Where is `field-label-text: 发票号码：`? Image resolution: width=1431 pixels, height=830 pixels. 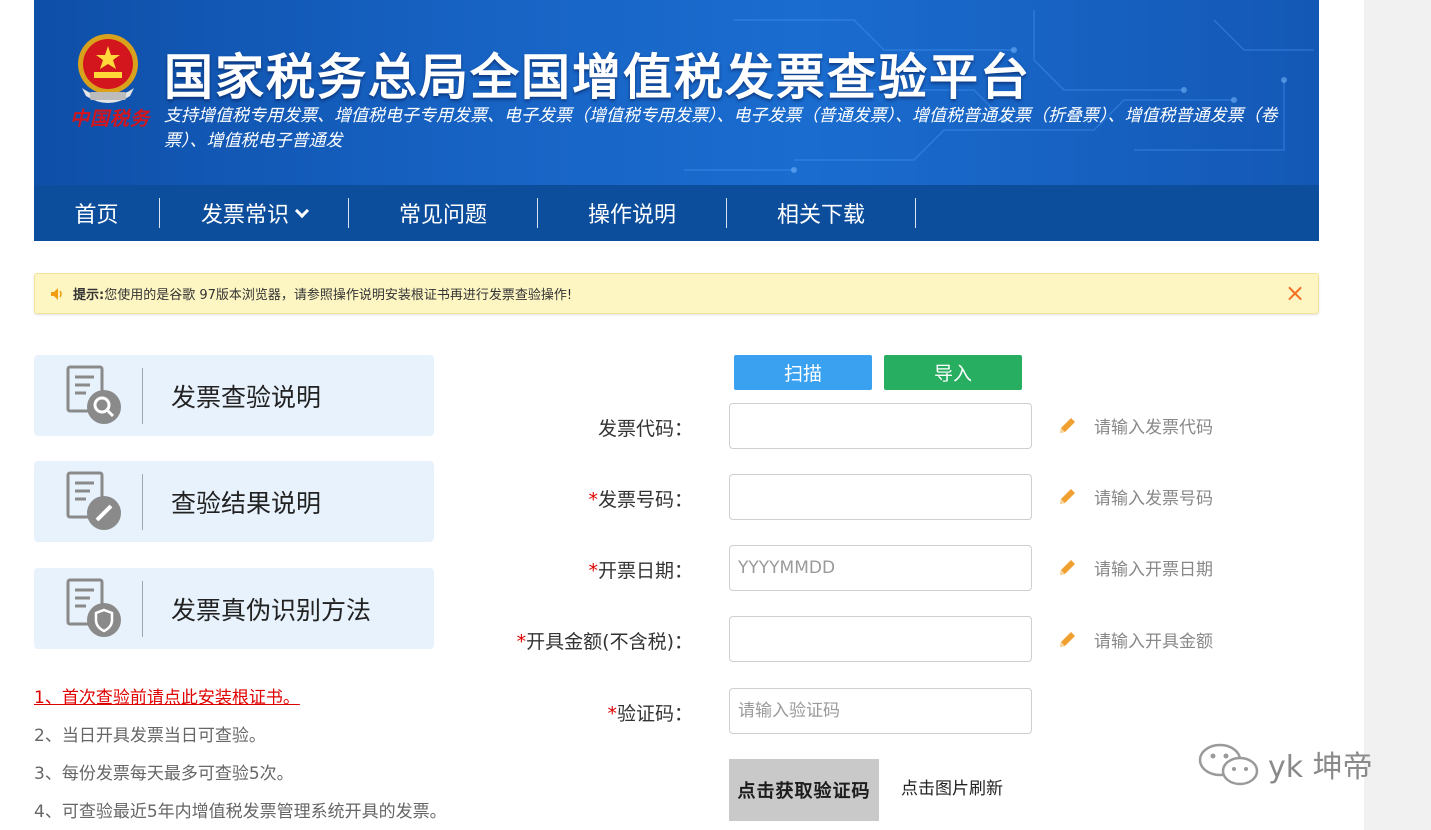 field-label-text: 发票号码： is located at coordinates (645, 500).